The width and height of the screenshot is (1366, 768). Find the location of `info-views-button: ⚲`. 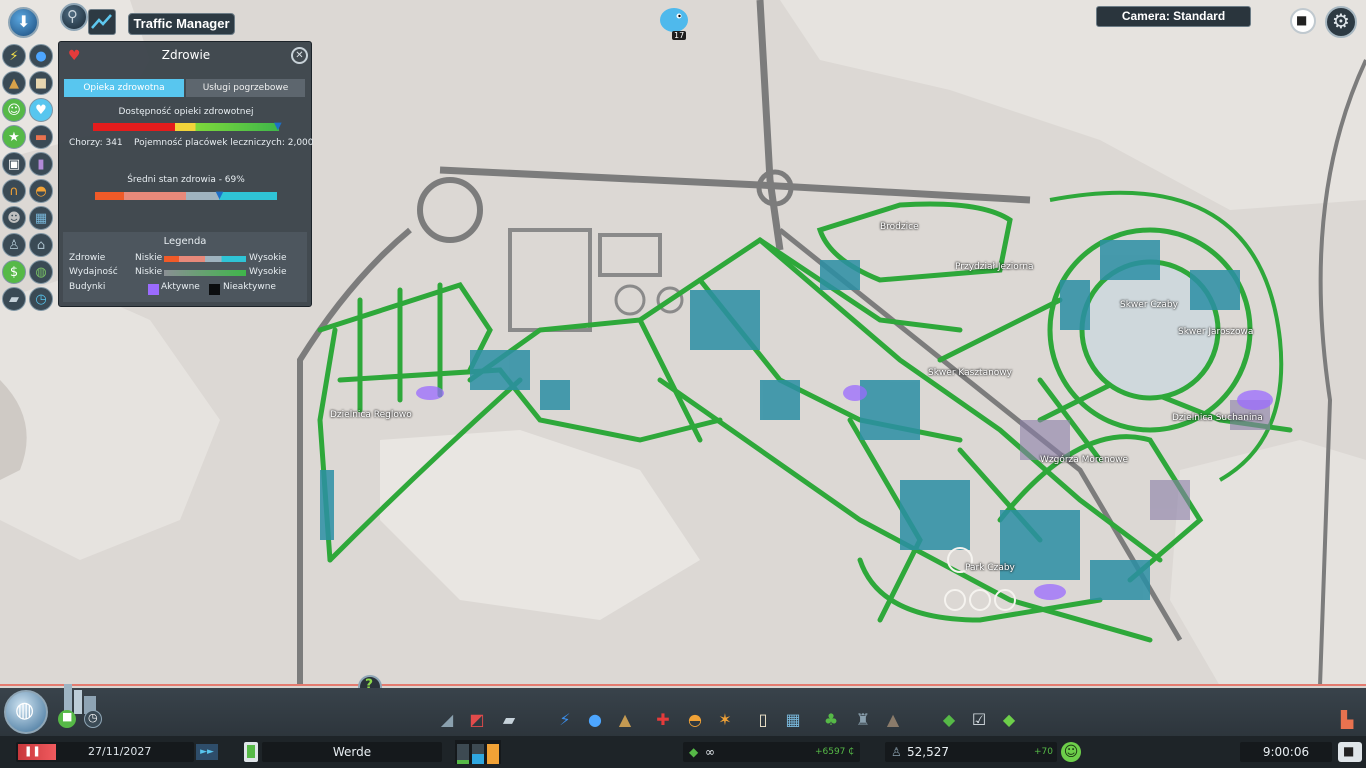

info-views-button: ⚲ is located at coordinates (74, 17).